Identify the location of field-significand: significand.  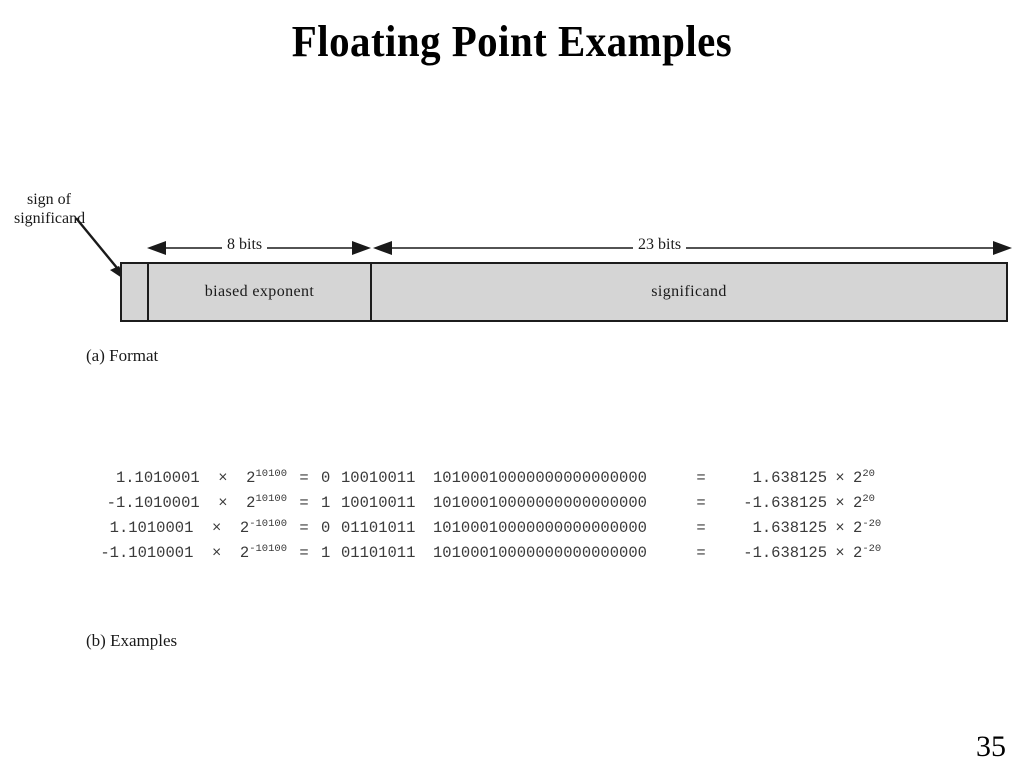
(689, 291).